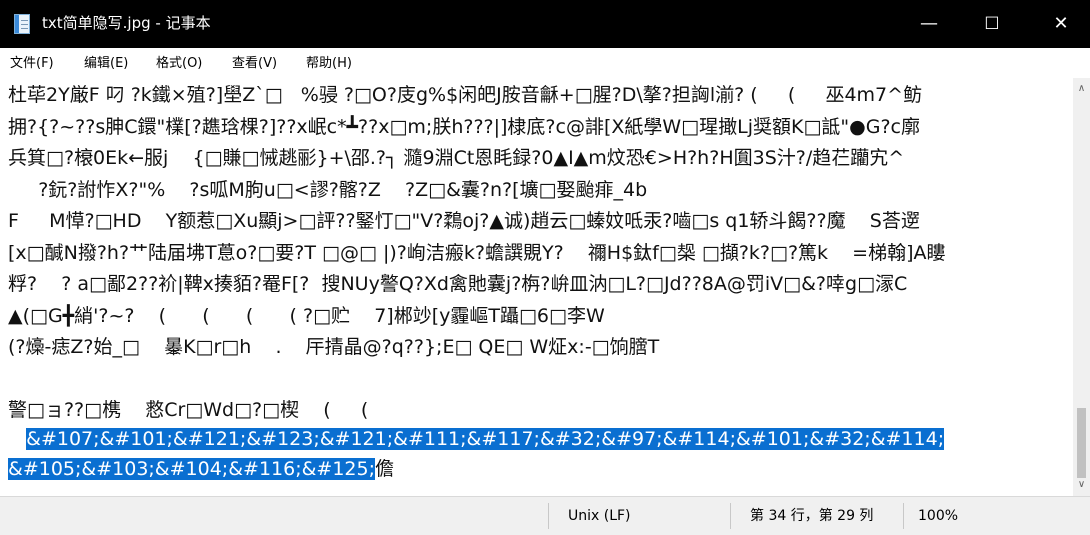 The width and height of the screenshot is (1090, 535). What do you see at coordinates (188, 410) in the screenshot?
I see `text-line: 警□ョ??□槜 慦Cr□Wd□?□楔 ( (` at bounding box center [188, 410].